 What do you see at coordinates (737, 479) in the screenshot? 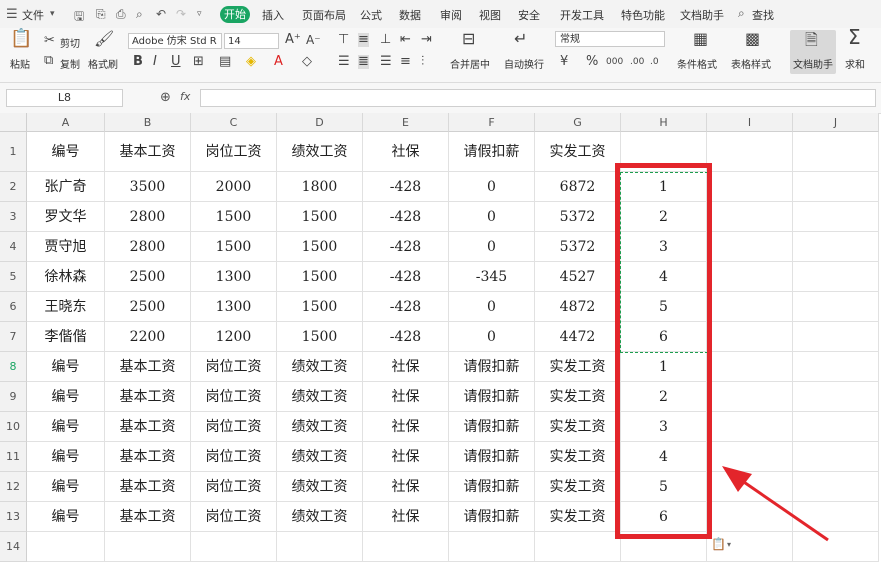
I see `arrow-head` at bounding box center [737, 479].